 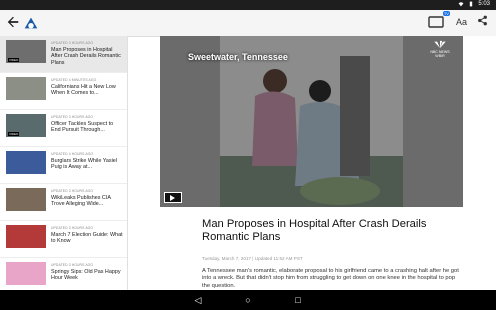 What do you see at coordinates (461, 4) in the screenshot?
I see `wifi-icon` at bounding box center [461, 4].